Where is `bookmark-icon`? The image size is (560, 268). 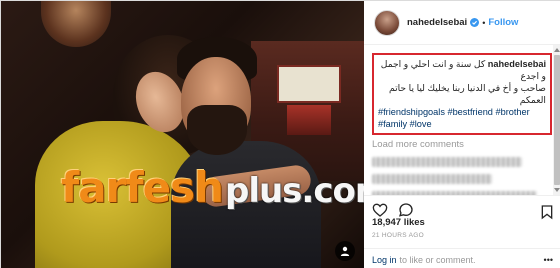
bookmark-icon is located at coordinates (547, 212).